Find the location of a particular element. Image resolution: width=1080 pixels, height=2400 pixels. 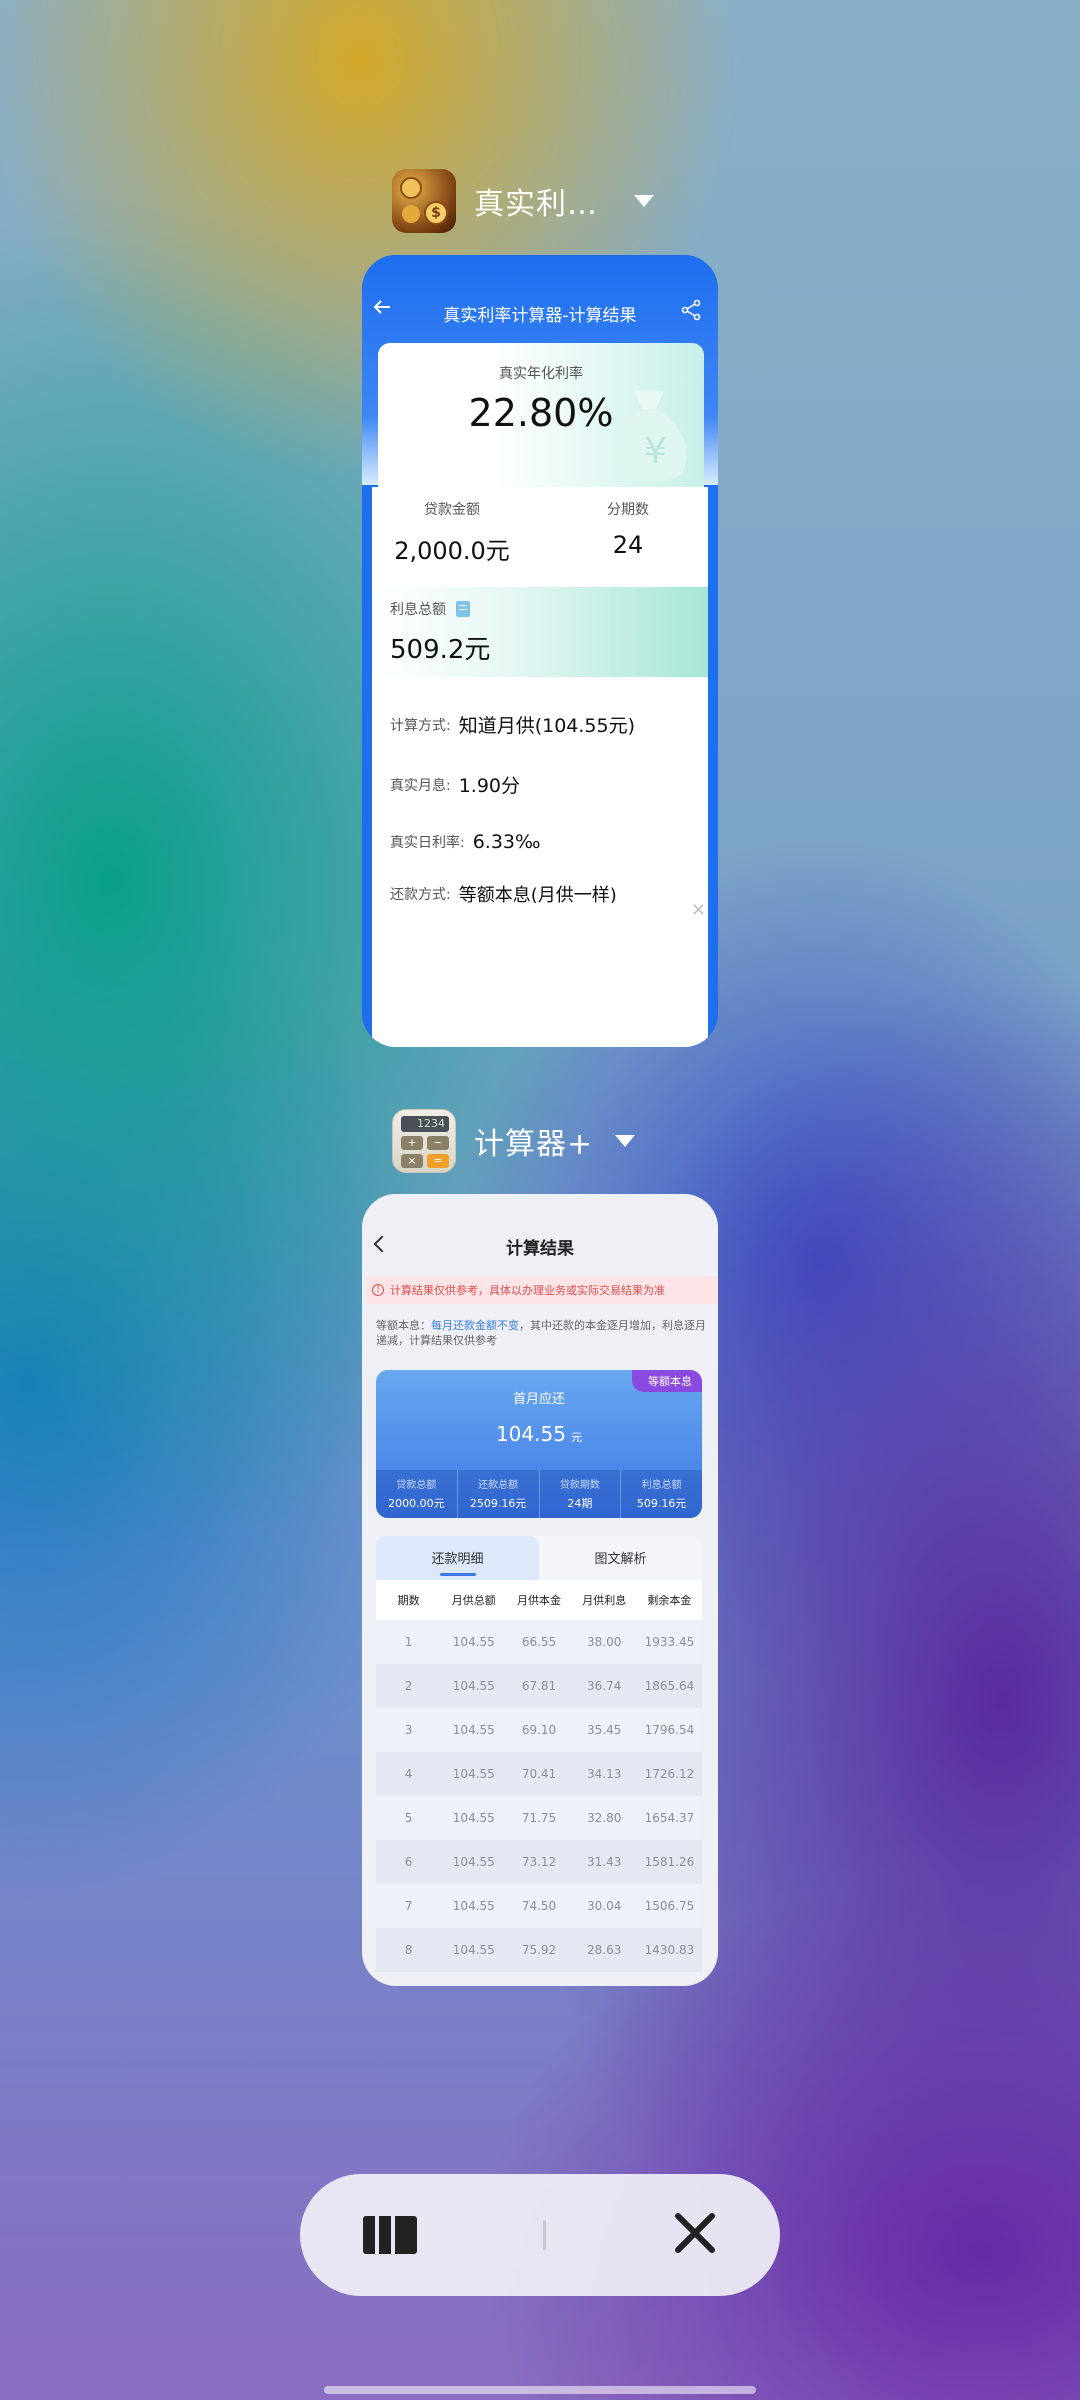

ad-area: × is located at coordinates (540, 973).